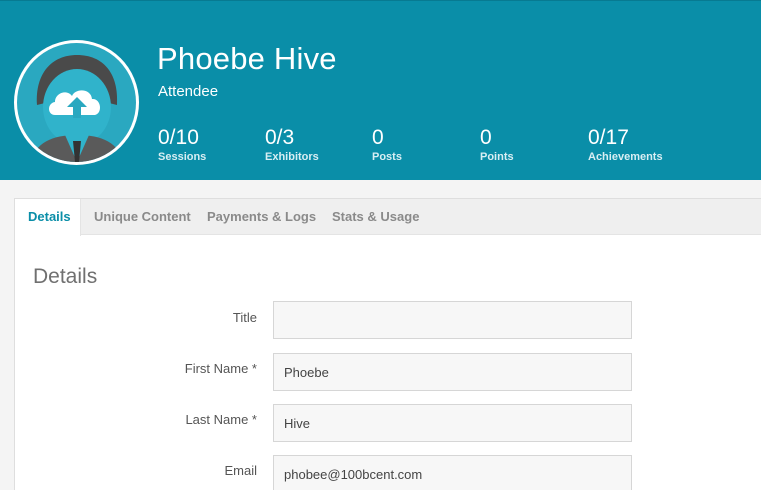 The width and height of the screenshot is (761, 490). I want to click on avatar, so click(76, 102).